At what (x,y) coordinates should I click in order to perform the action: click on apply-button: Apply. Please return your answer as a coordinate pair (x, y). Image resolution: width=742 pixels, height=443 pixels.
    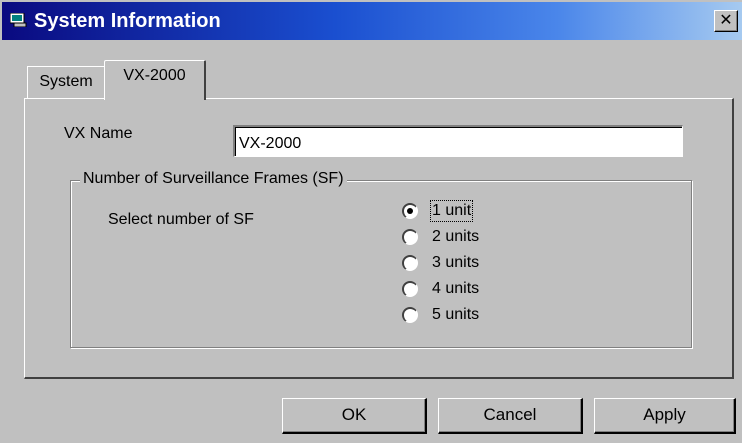
    Looking at the image, I should click on (665, 416).